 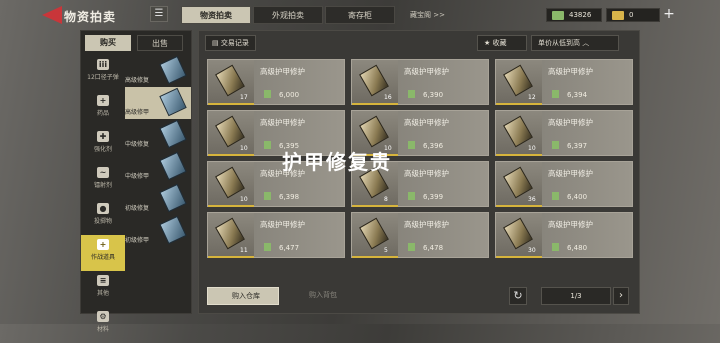 I want to click on category-item: ● 投掷物, so click(x=103, y=217).